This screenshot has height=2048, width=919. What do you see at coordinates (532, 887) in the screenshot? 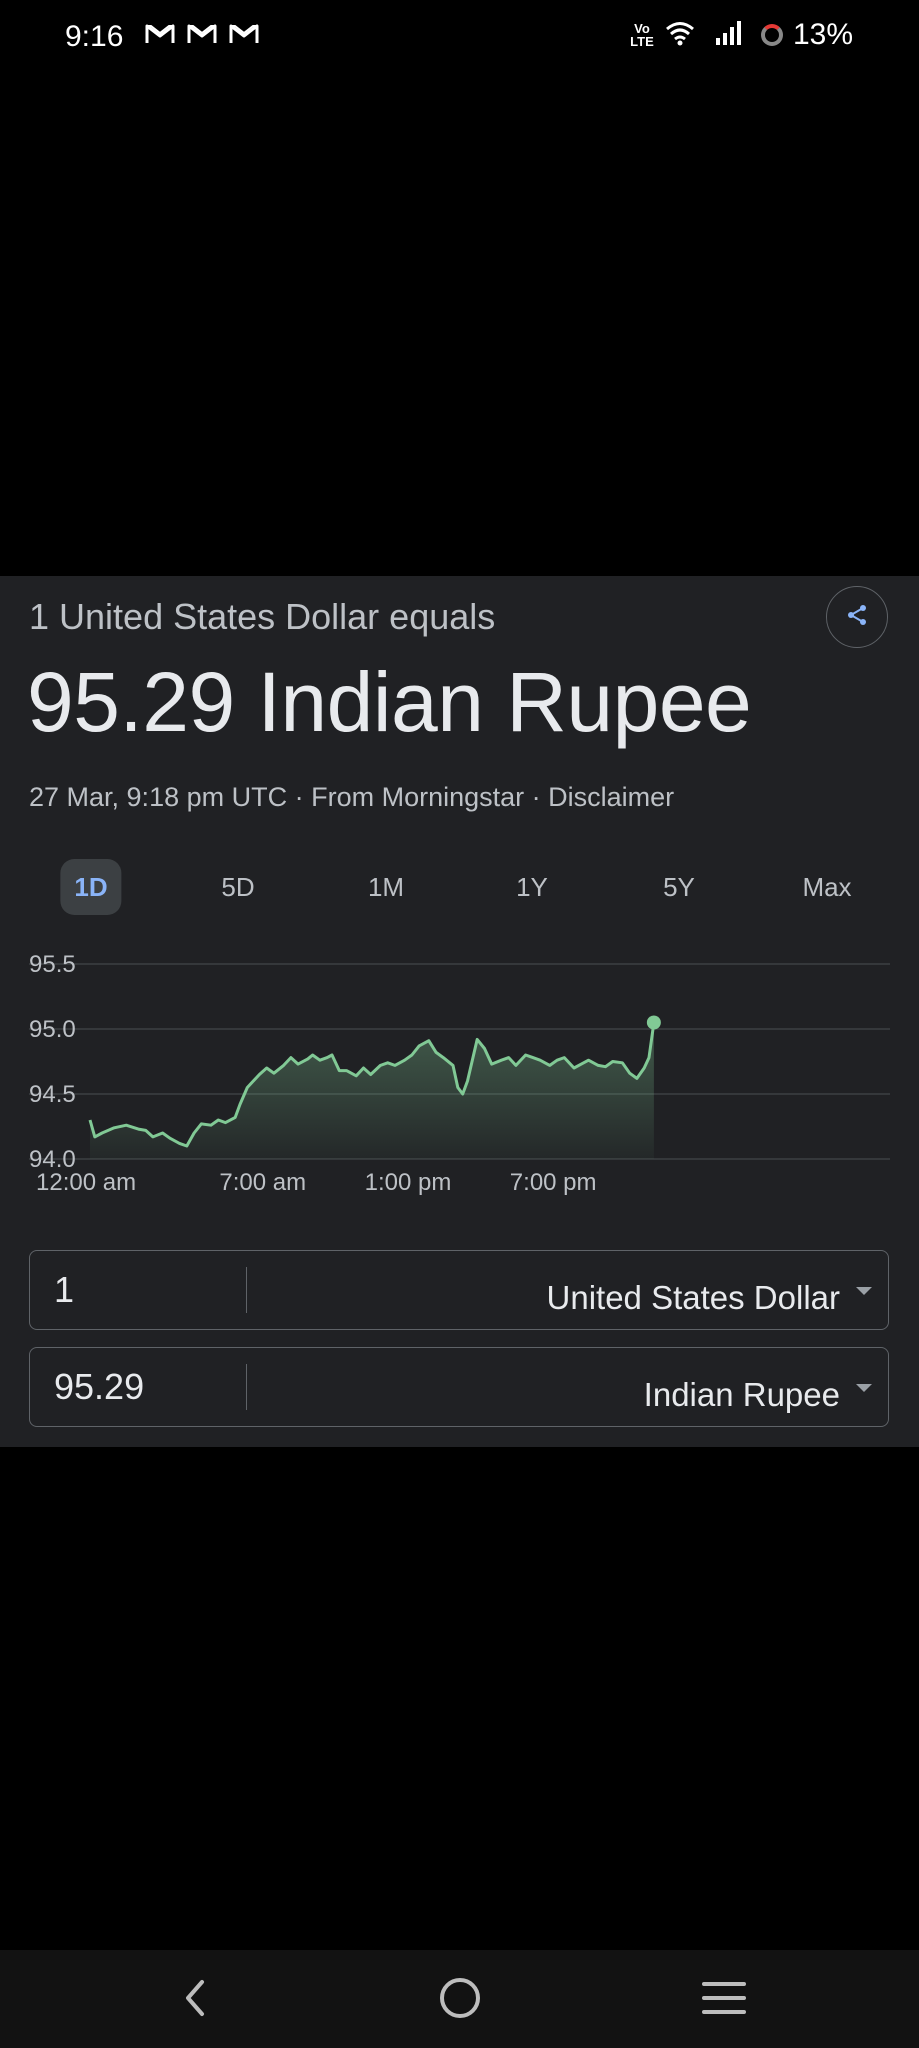
I see `tab-1y: 1Y` at bounding box center [532, 887].